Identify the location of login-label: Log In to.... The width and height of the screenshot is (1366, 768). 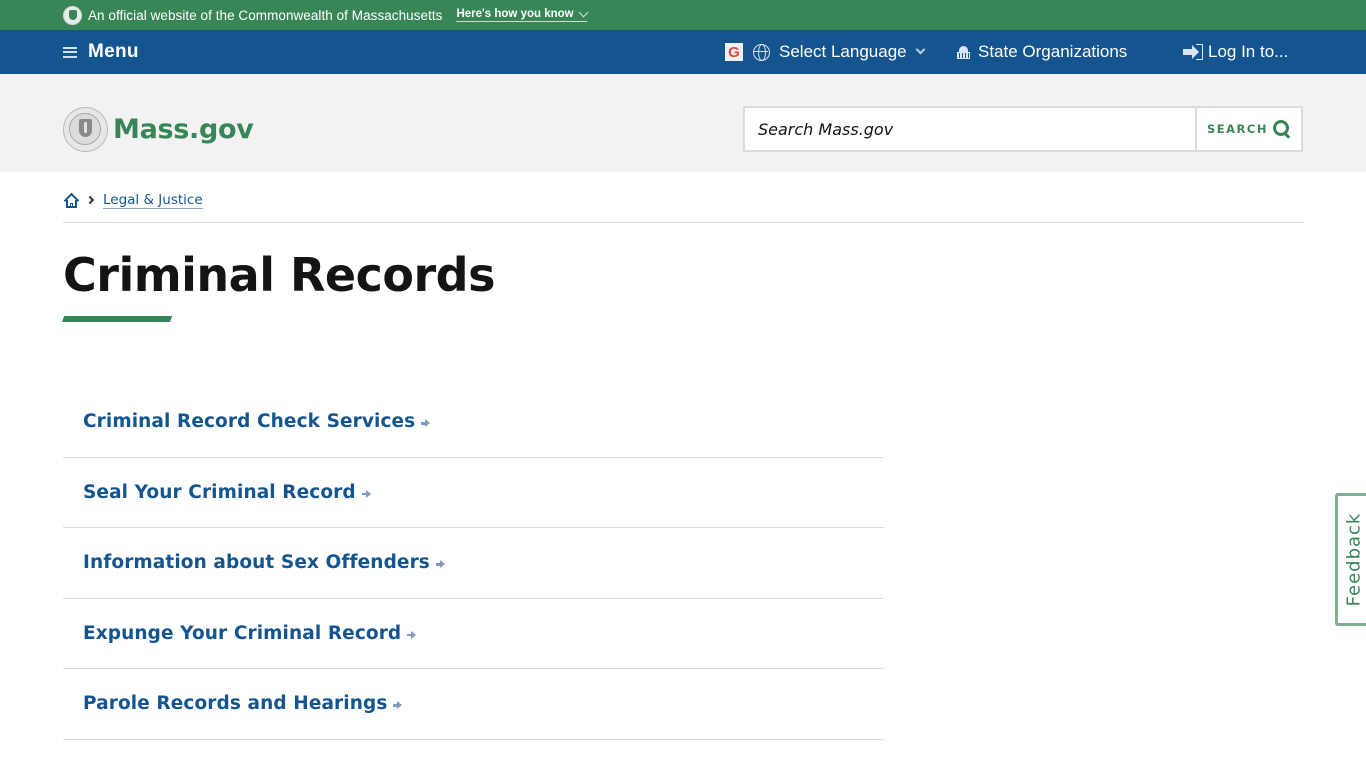
(1248, 51).